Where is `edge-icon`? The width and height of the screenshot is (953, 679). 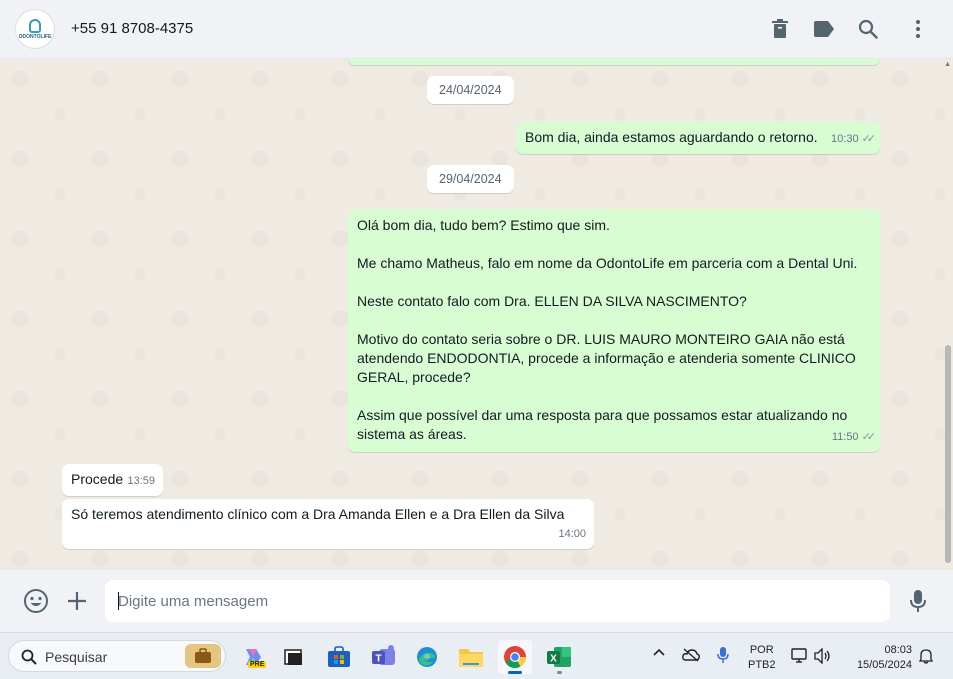
edge-icon is located at coordinates (427, 657).